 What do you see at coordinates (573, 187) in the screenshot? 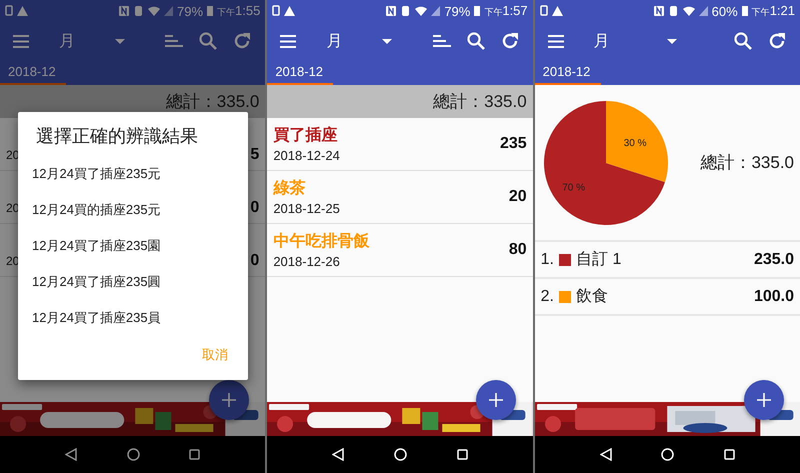
I see `slice-label: 70 %` at bounding box center [573, 187].